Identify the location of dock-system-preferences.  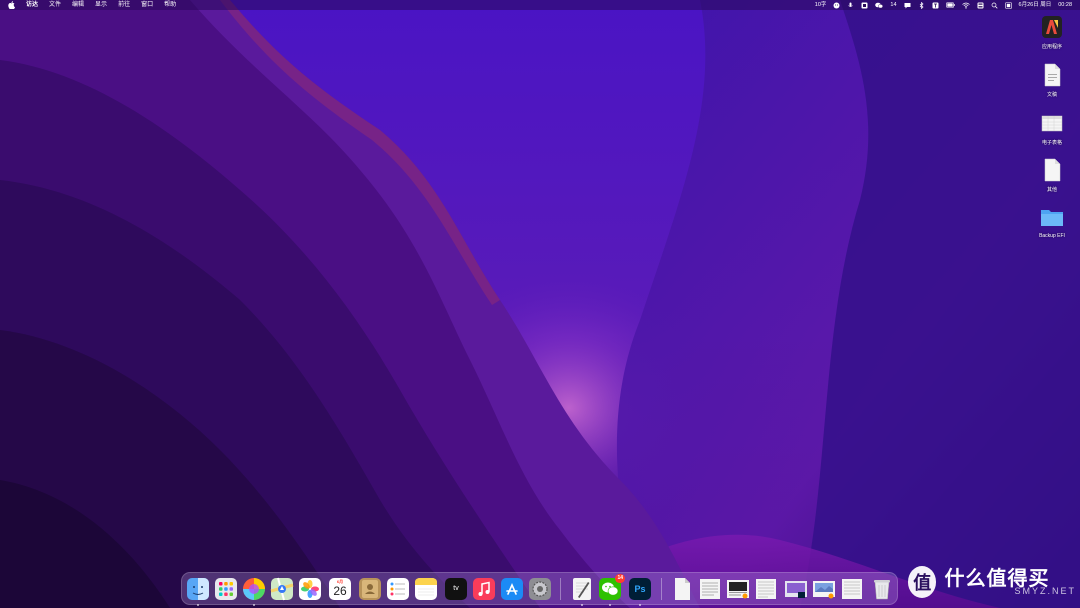
(540, 589).